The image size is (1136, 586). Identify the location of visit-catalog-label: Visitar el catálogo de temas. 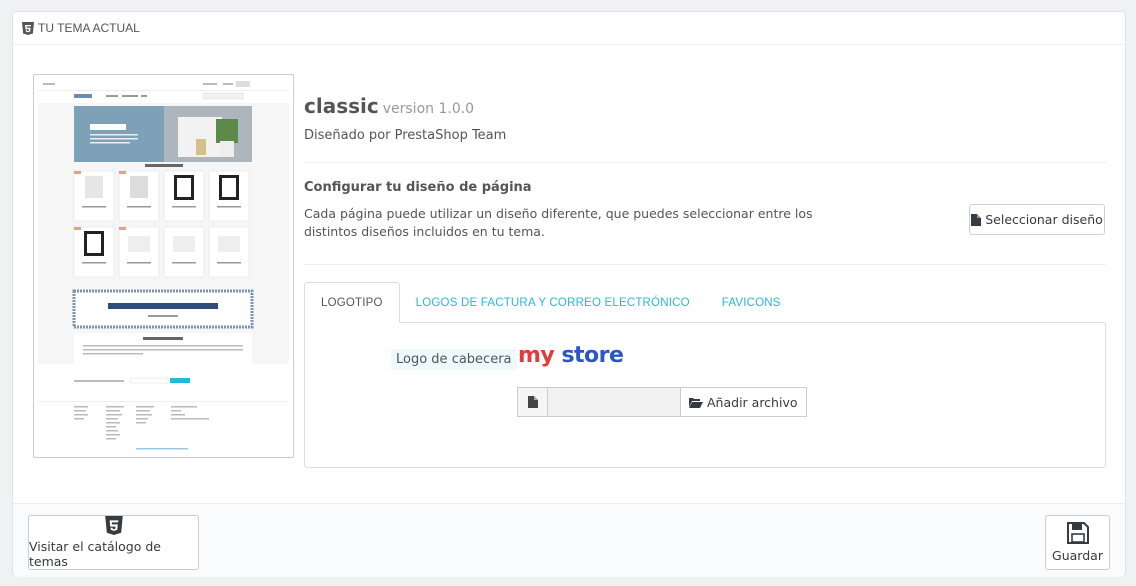
(95, 554).